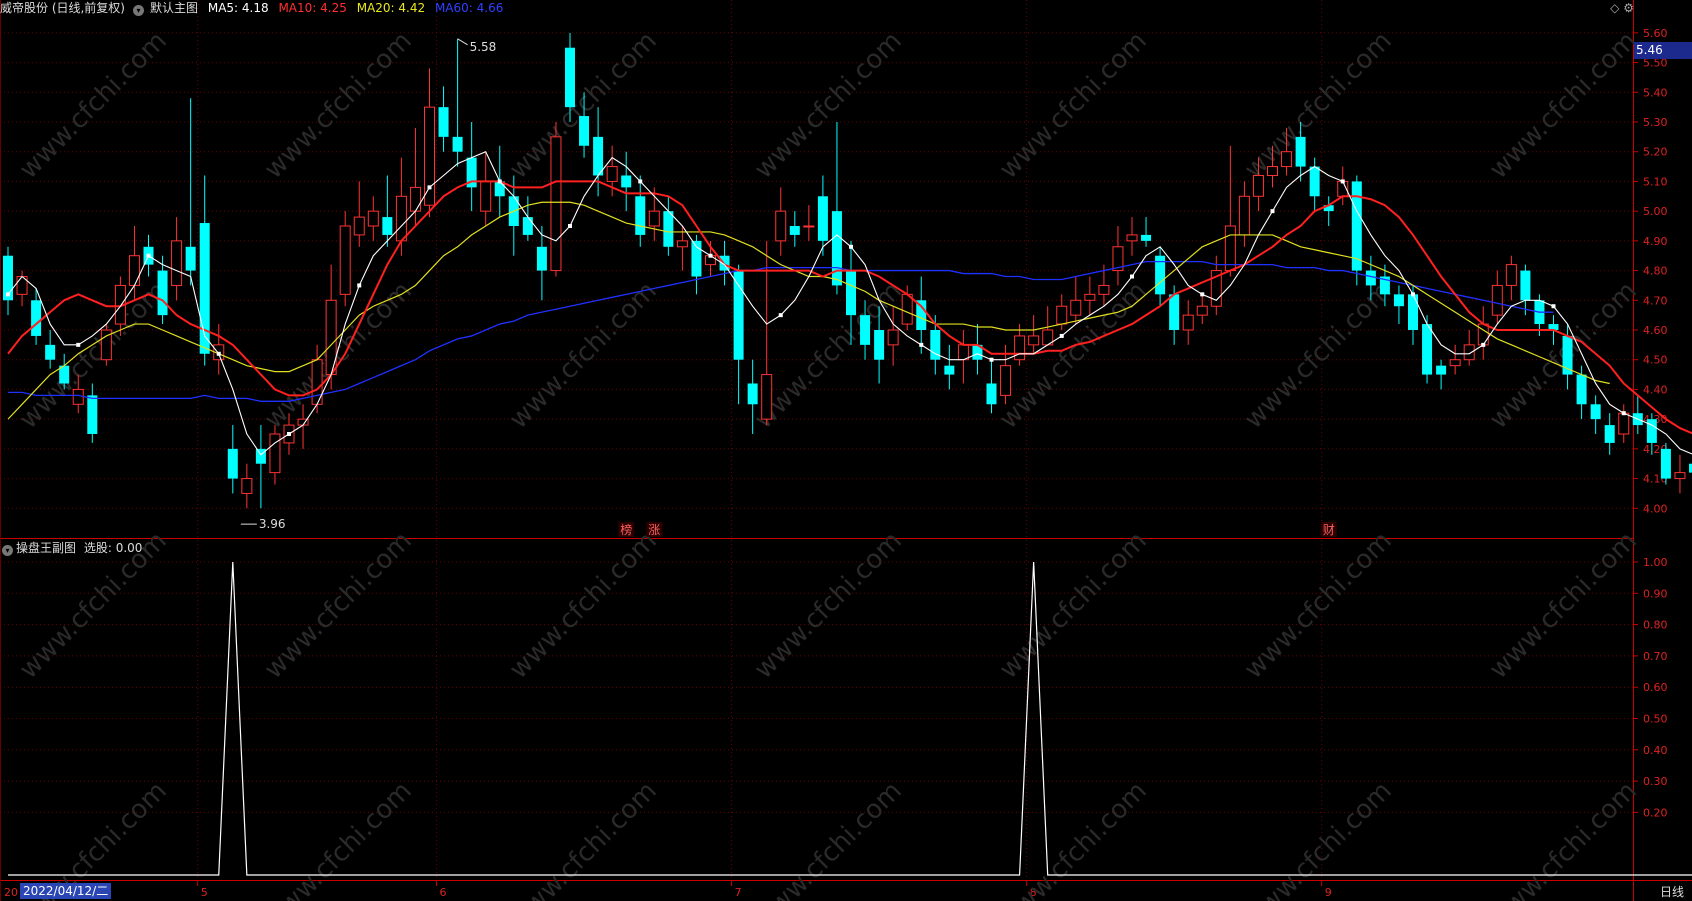  What do you see at coordinates (1628, 8) in the screenshot?
I see `settings-icon: ⚙` at bounding box center [1628, 8].